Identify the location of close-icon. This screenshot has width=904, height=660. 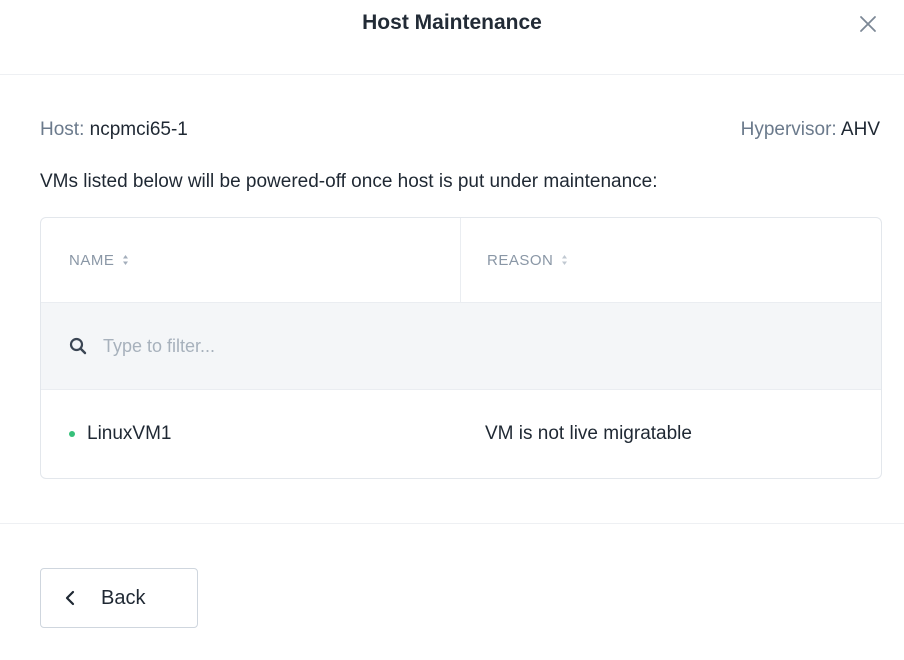
(868, 24).